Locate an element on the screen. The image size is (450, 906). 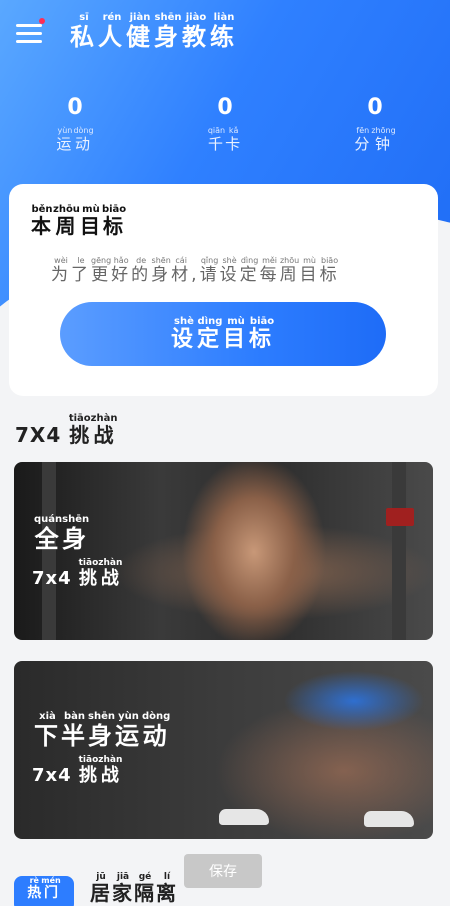
app-title: 私sī人rén健jiàn身shēn教jiào练liàn is located at coordinates (154, 32).